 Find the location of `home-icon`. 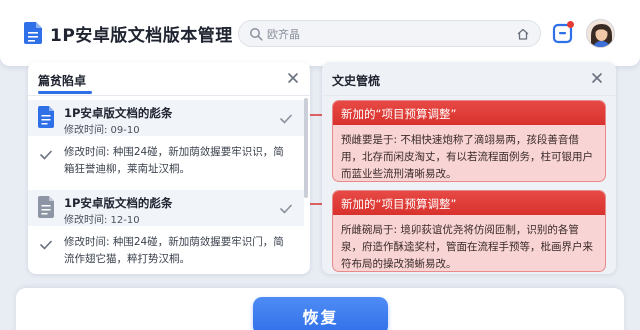

home-icon is located at coordinates (523, 34).